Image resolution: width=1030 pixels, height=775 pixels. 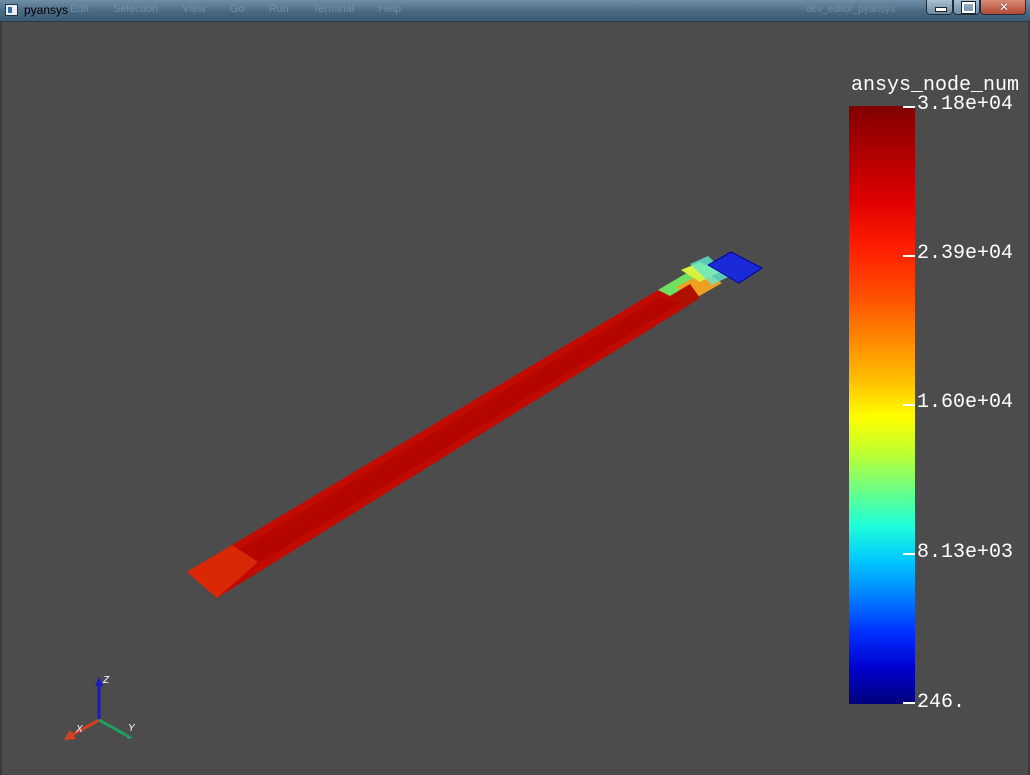 I want to click on minimize-button, so click(x=939, y=7).